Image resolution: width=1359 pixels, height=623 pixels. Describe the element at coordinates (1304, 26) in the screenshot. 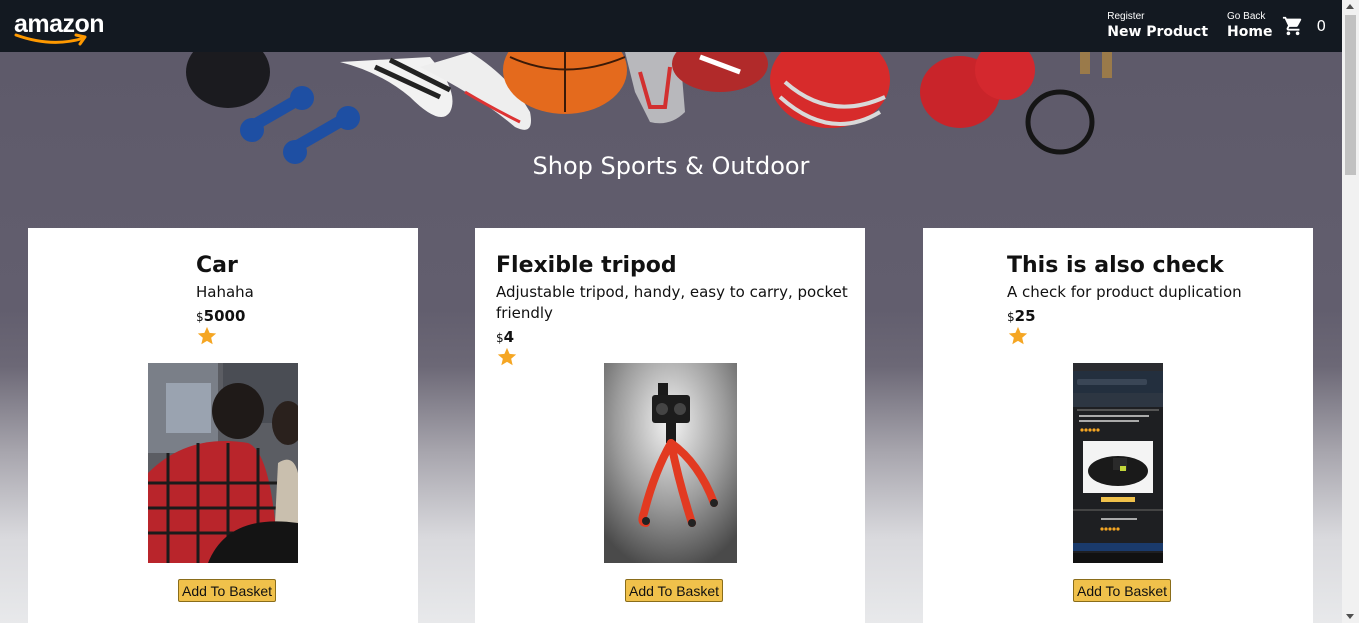

I see `basket-button: 0` at that location.